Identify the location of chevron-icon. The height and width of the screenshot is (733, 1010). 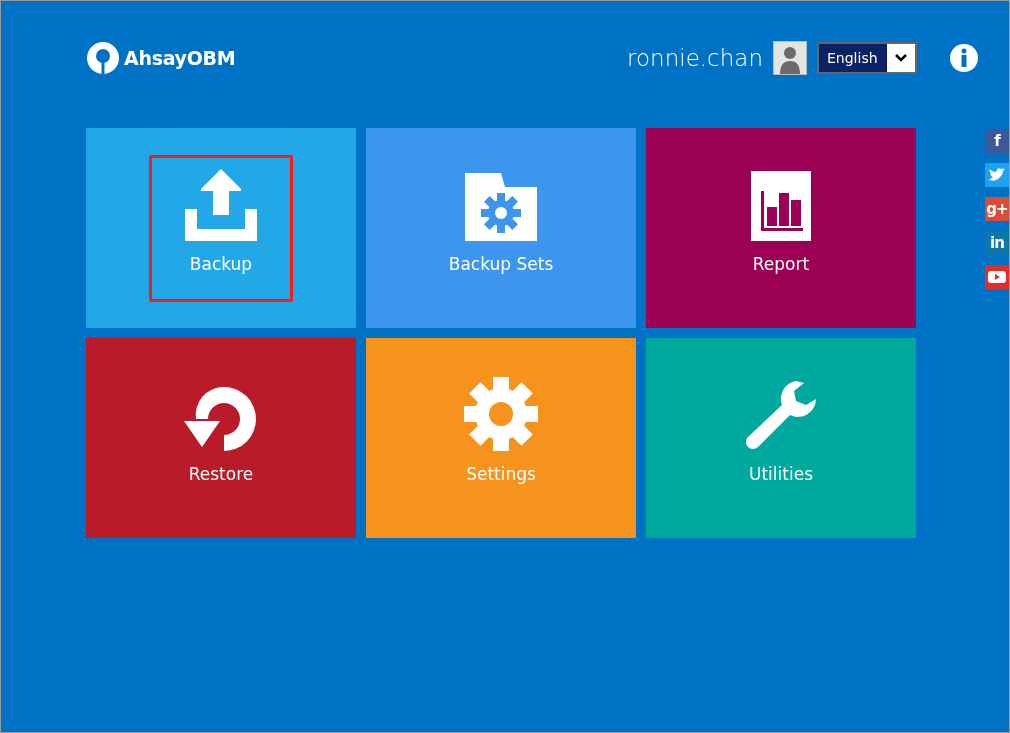
(901, 58).